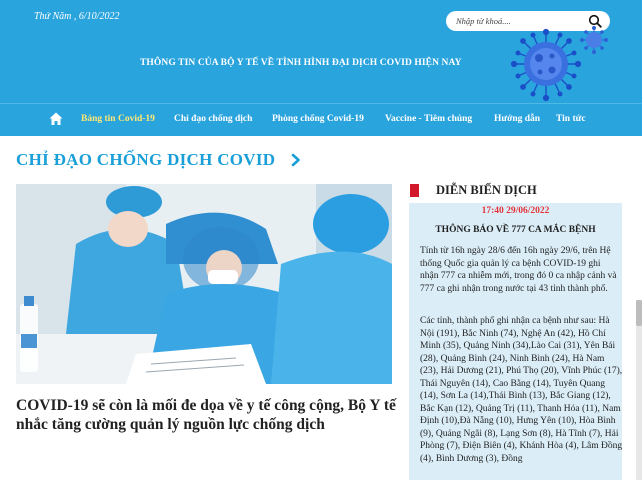 Image resolution: width=642 pixels, height=480 pixels. I want to click on scrollbar-track, so click(639, 390).